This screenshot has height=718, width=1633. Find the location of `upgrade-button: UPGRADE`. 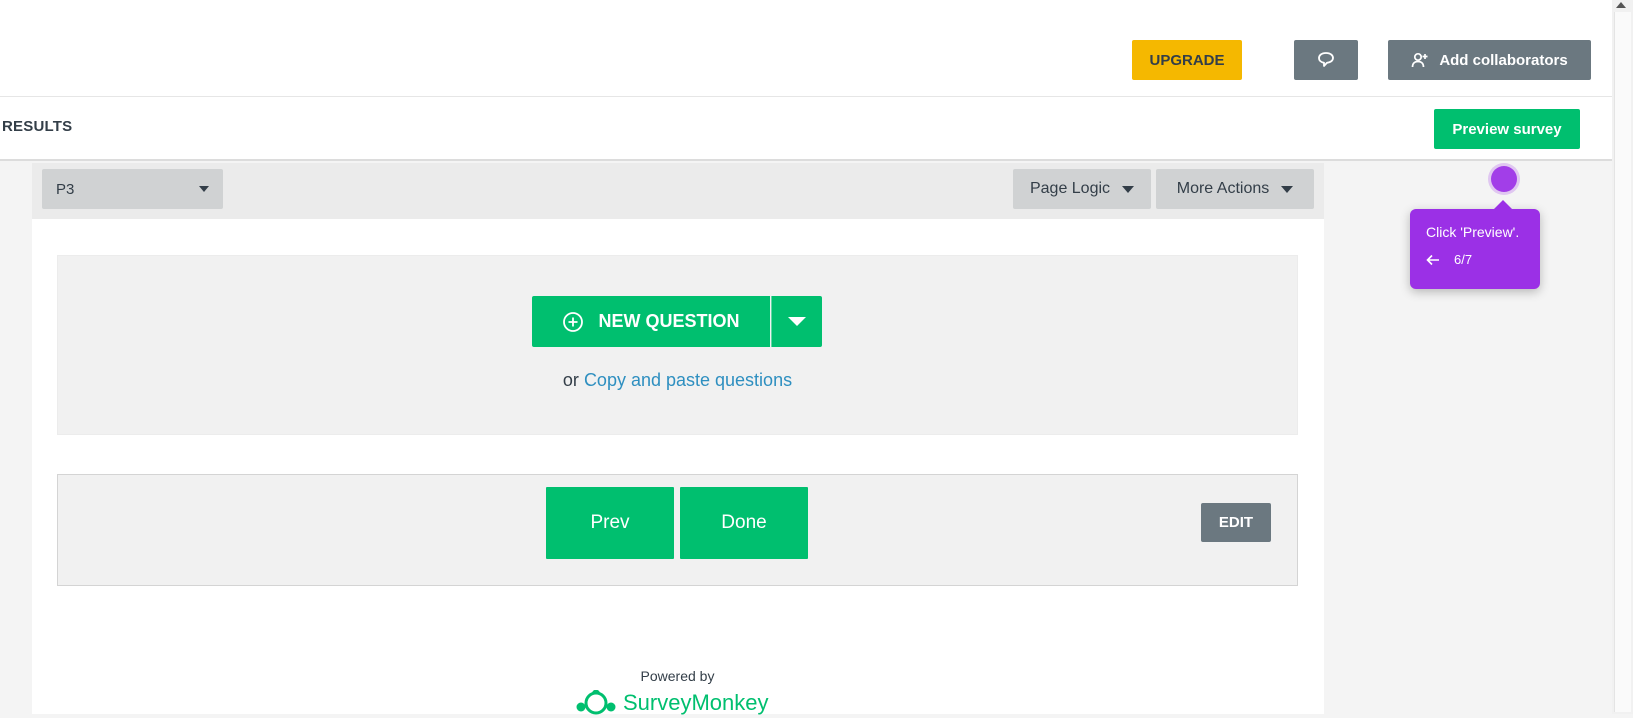

upgrade-button: UPGRADE is located at coordinates (1187, 60).